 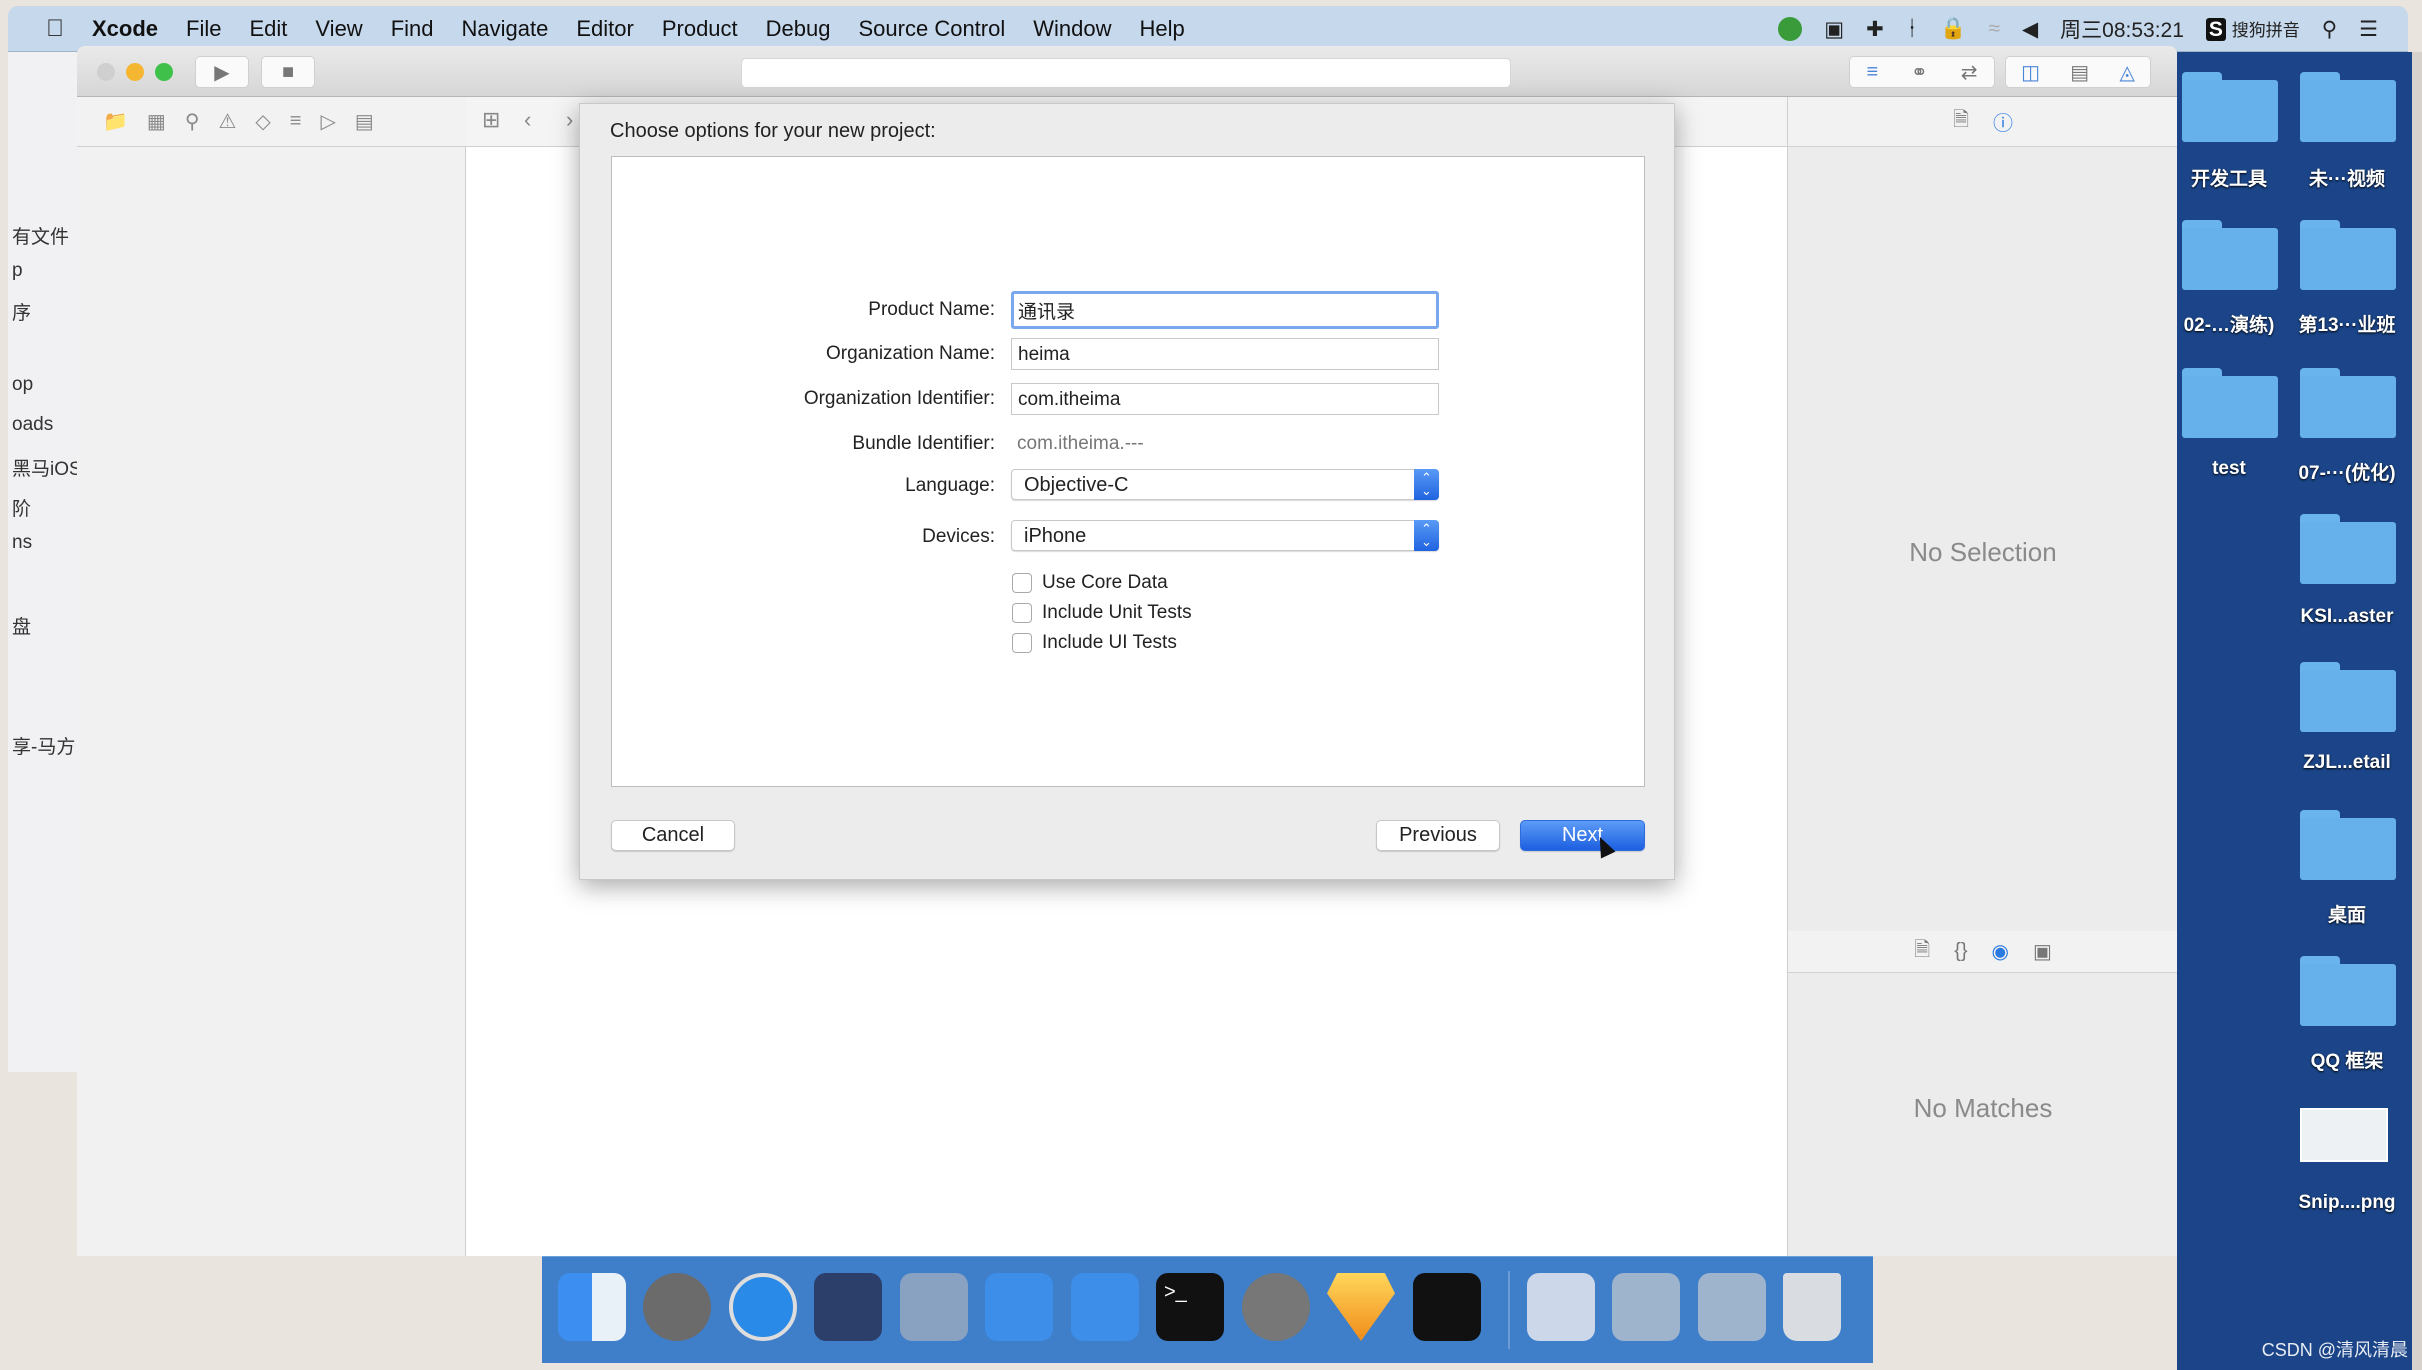 I want to click on finder-item: 有文件, so click(x=40, y=235).